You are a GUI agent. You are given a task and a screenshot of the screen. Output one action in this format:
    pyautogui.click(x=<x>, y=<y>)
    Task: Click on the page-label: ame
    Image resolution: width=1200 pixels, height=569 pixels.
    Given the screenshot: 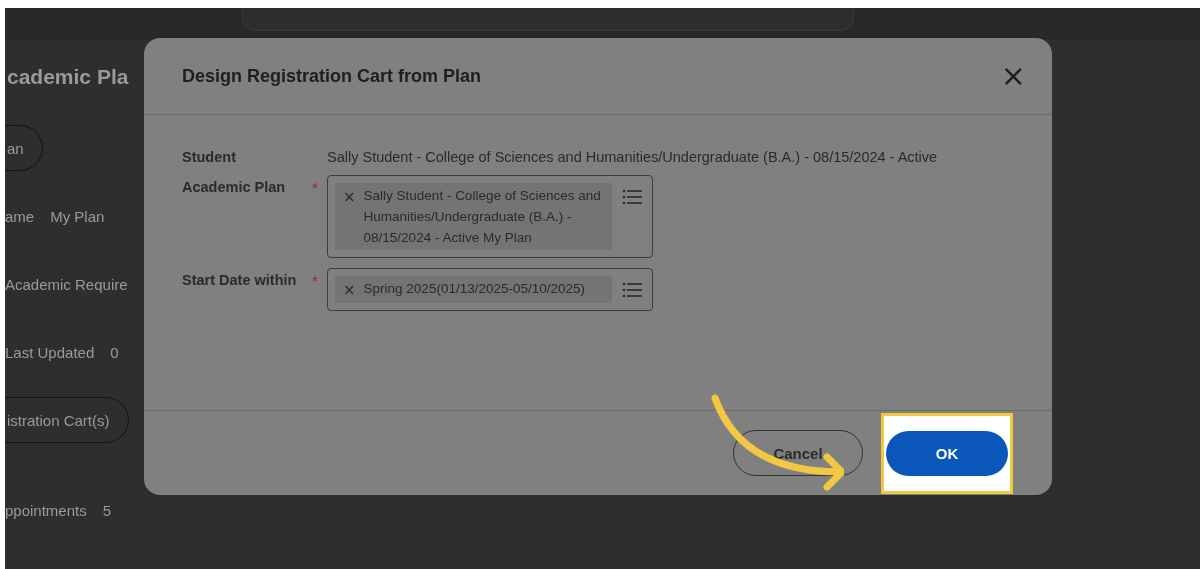 What is the action you would take?
    pyautogui.click(x=20, y=216)
    